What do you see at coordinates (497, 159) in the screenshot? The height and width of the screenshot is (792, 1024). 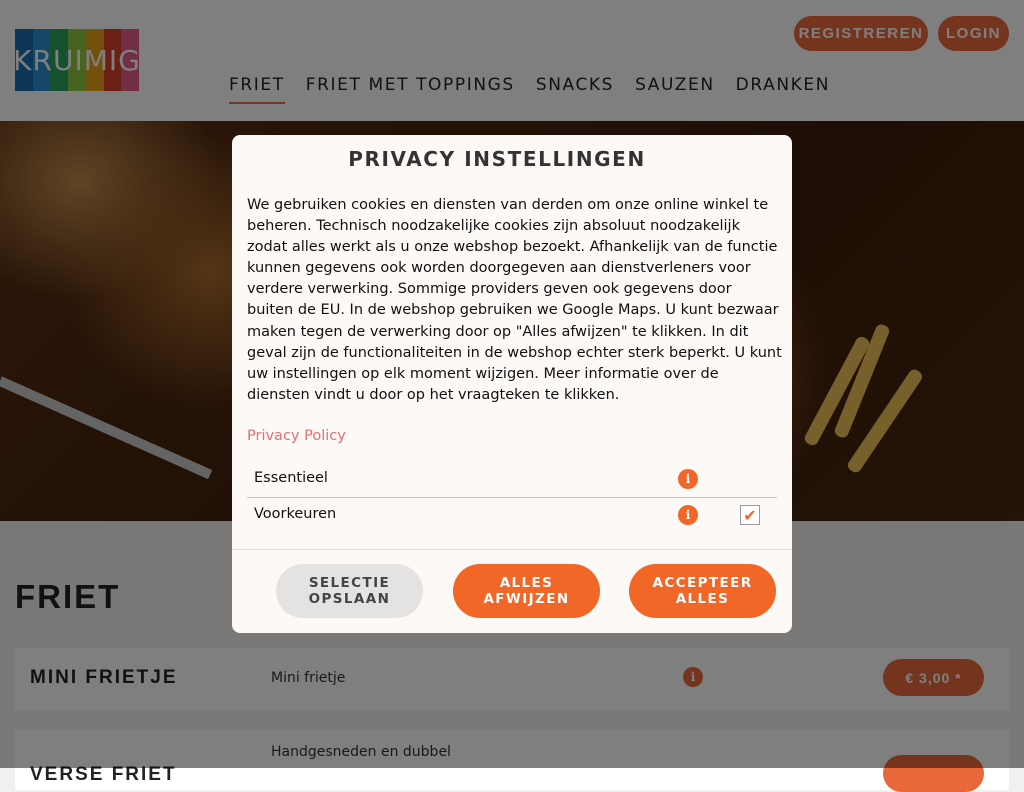 I see `modal-title: PRIVACY INSTELLINGEN` at bounding box center [497, 159].